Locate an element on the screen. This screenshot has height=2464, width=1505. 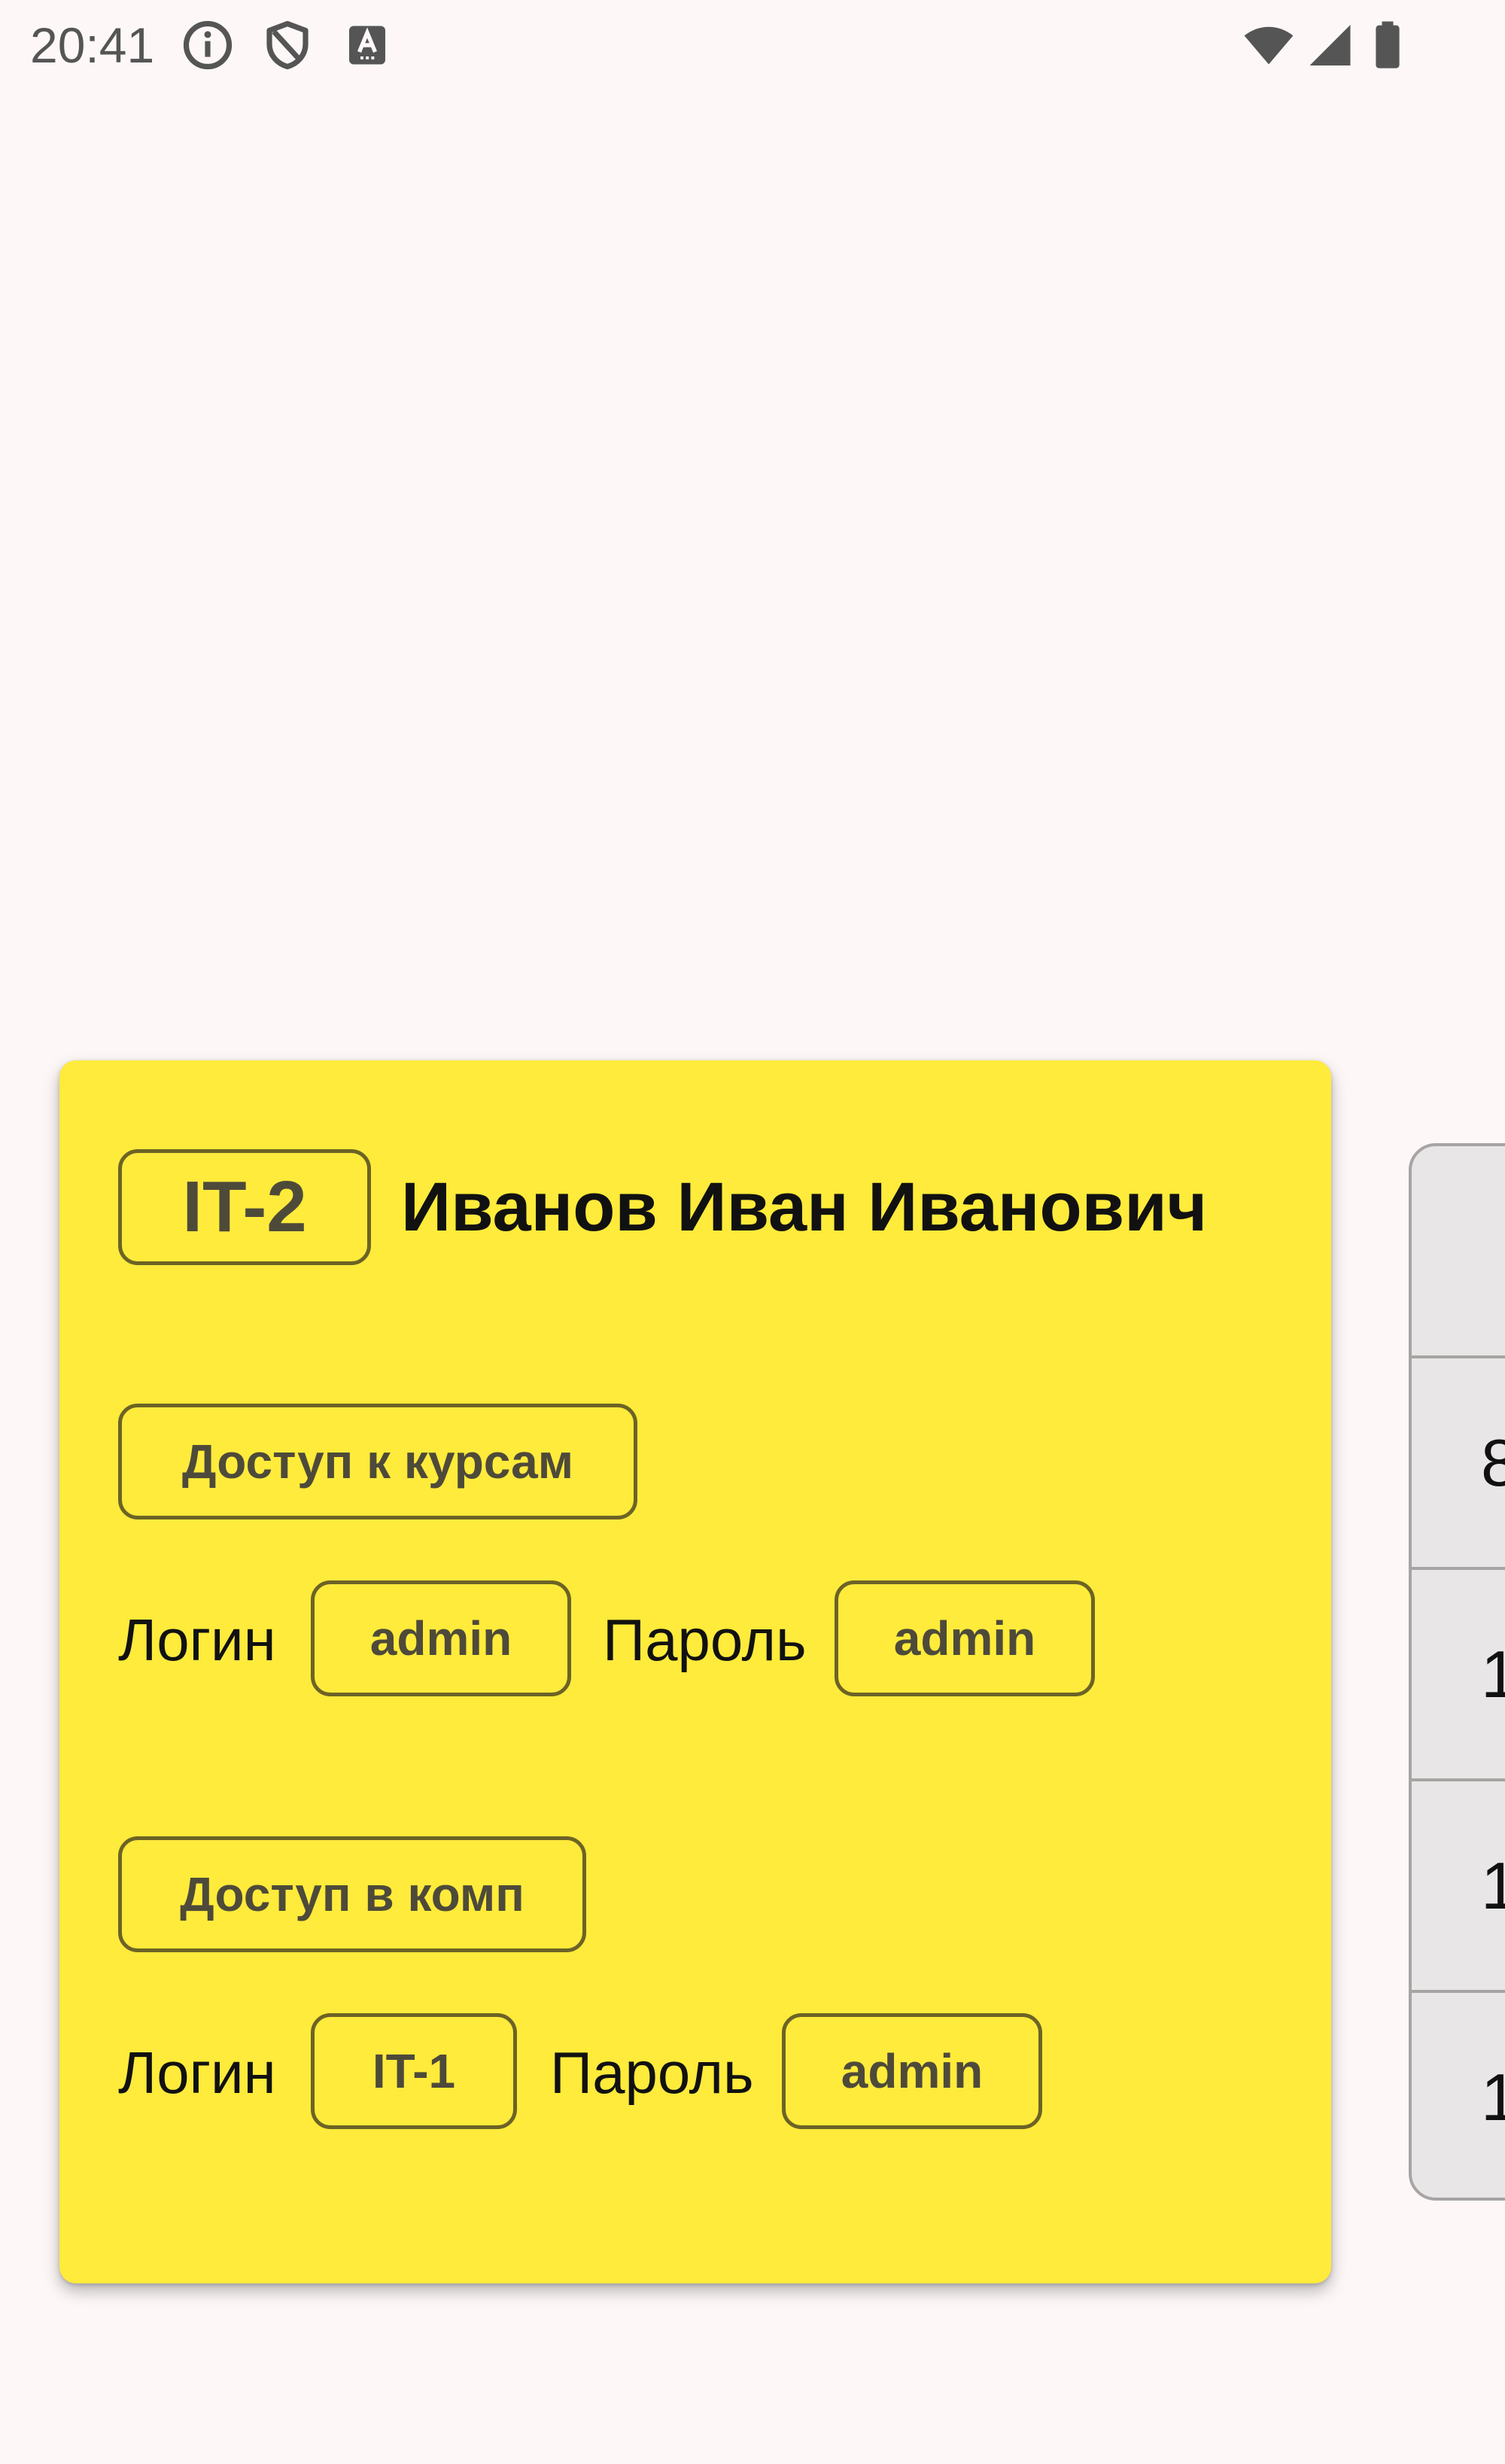
student-name: Иванов Иван Иванович is located at coordinates (804, 1207).